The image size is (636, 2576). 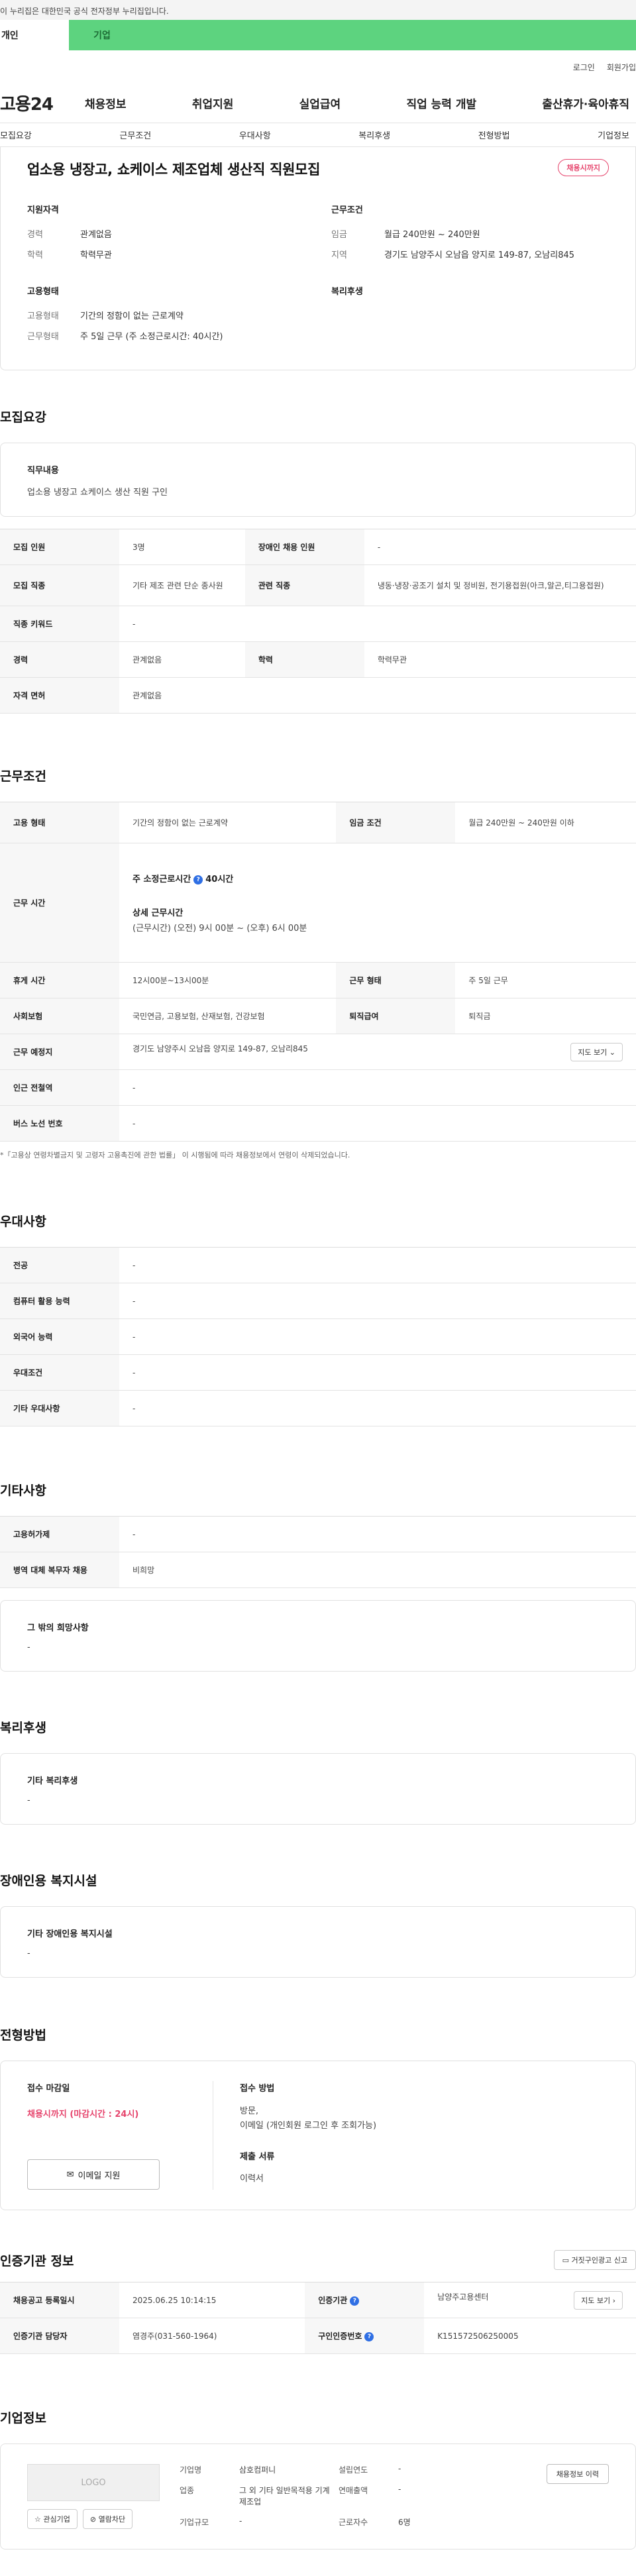 What do you see at coordinates (37, 2519) in the screenshot?
I see `star-icon: ☆` at bounding box center [37, 2519].